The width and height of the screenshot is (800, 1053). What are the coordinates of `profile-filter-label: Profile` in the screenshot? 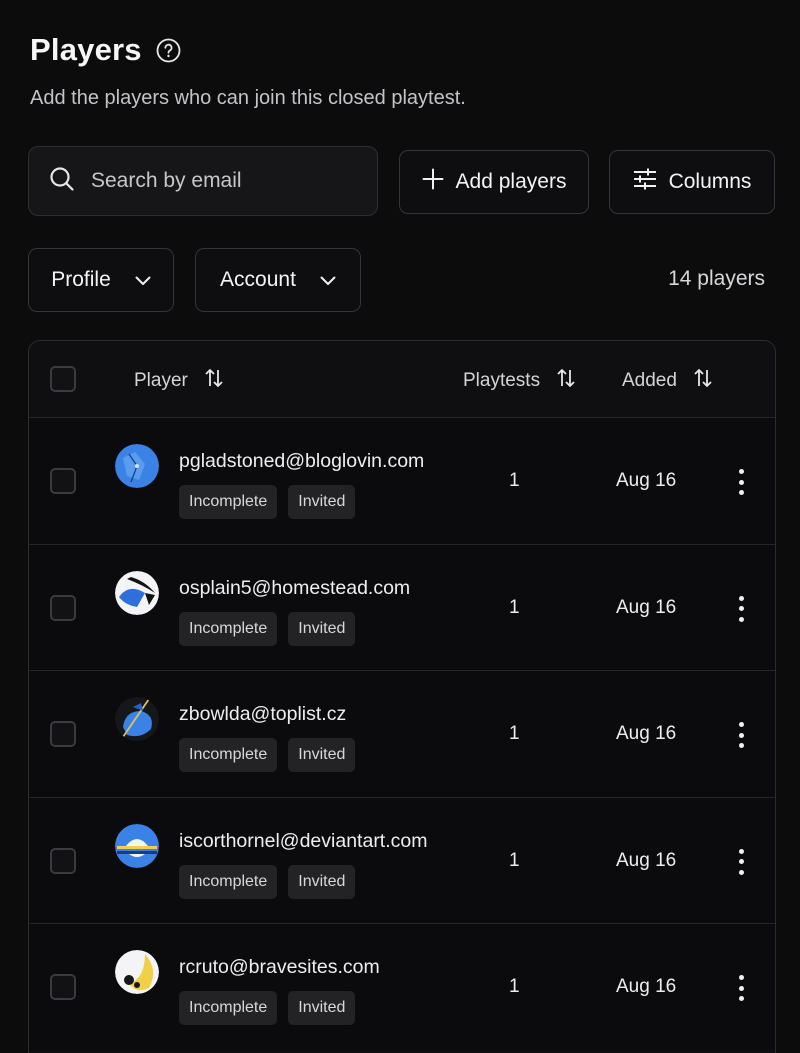 It's located at (81, 279).